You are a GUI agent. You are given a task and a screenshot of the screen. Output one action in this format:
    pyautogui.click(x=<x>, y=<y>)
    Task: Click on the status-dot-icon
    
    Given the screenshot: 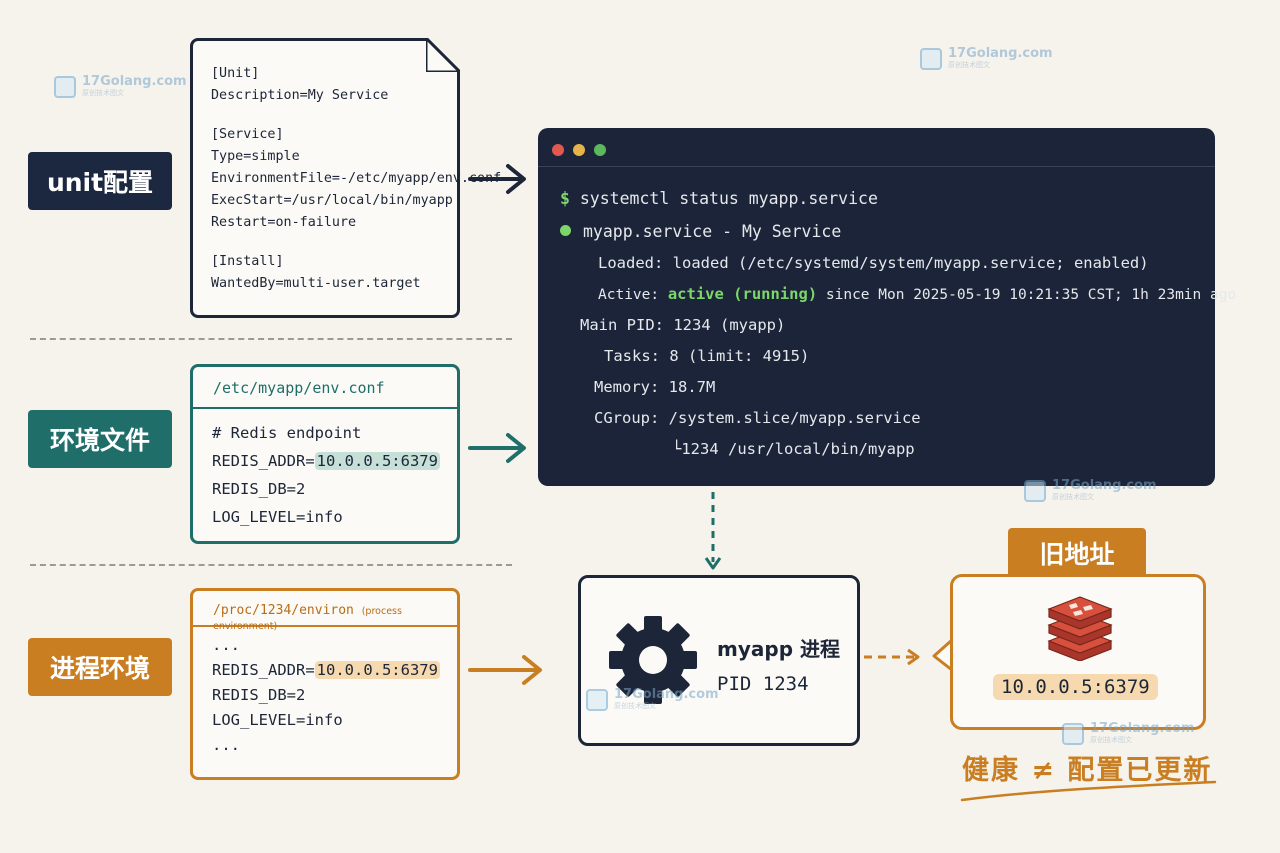 What is the action you would take?
    pyautogui.click(x=565, y=230)
    